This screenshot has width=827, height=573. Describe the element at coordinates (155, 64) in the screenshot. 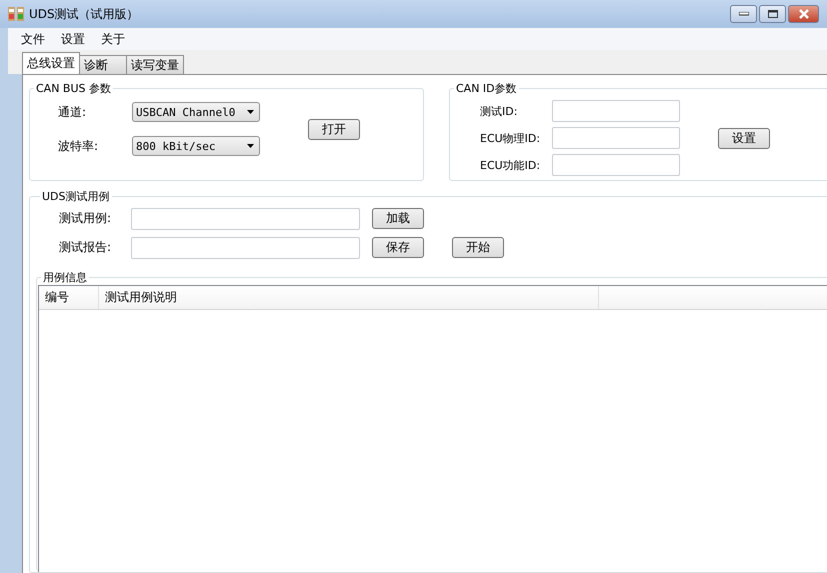

I see `tab: 读写变量` at that location.